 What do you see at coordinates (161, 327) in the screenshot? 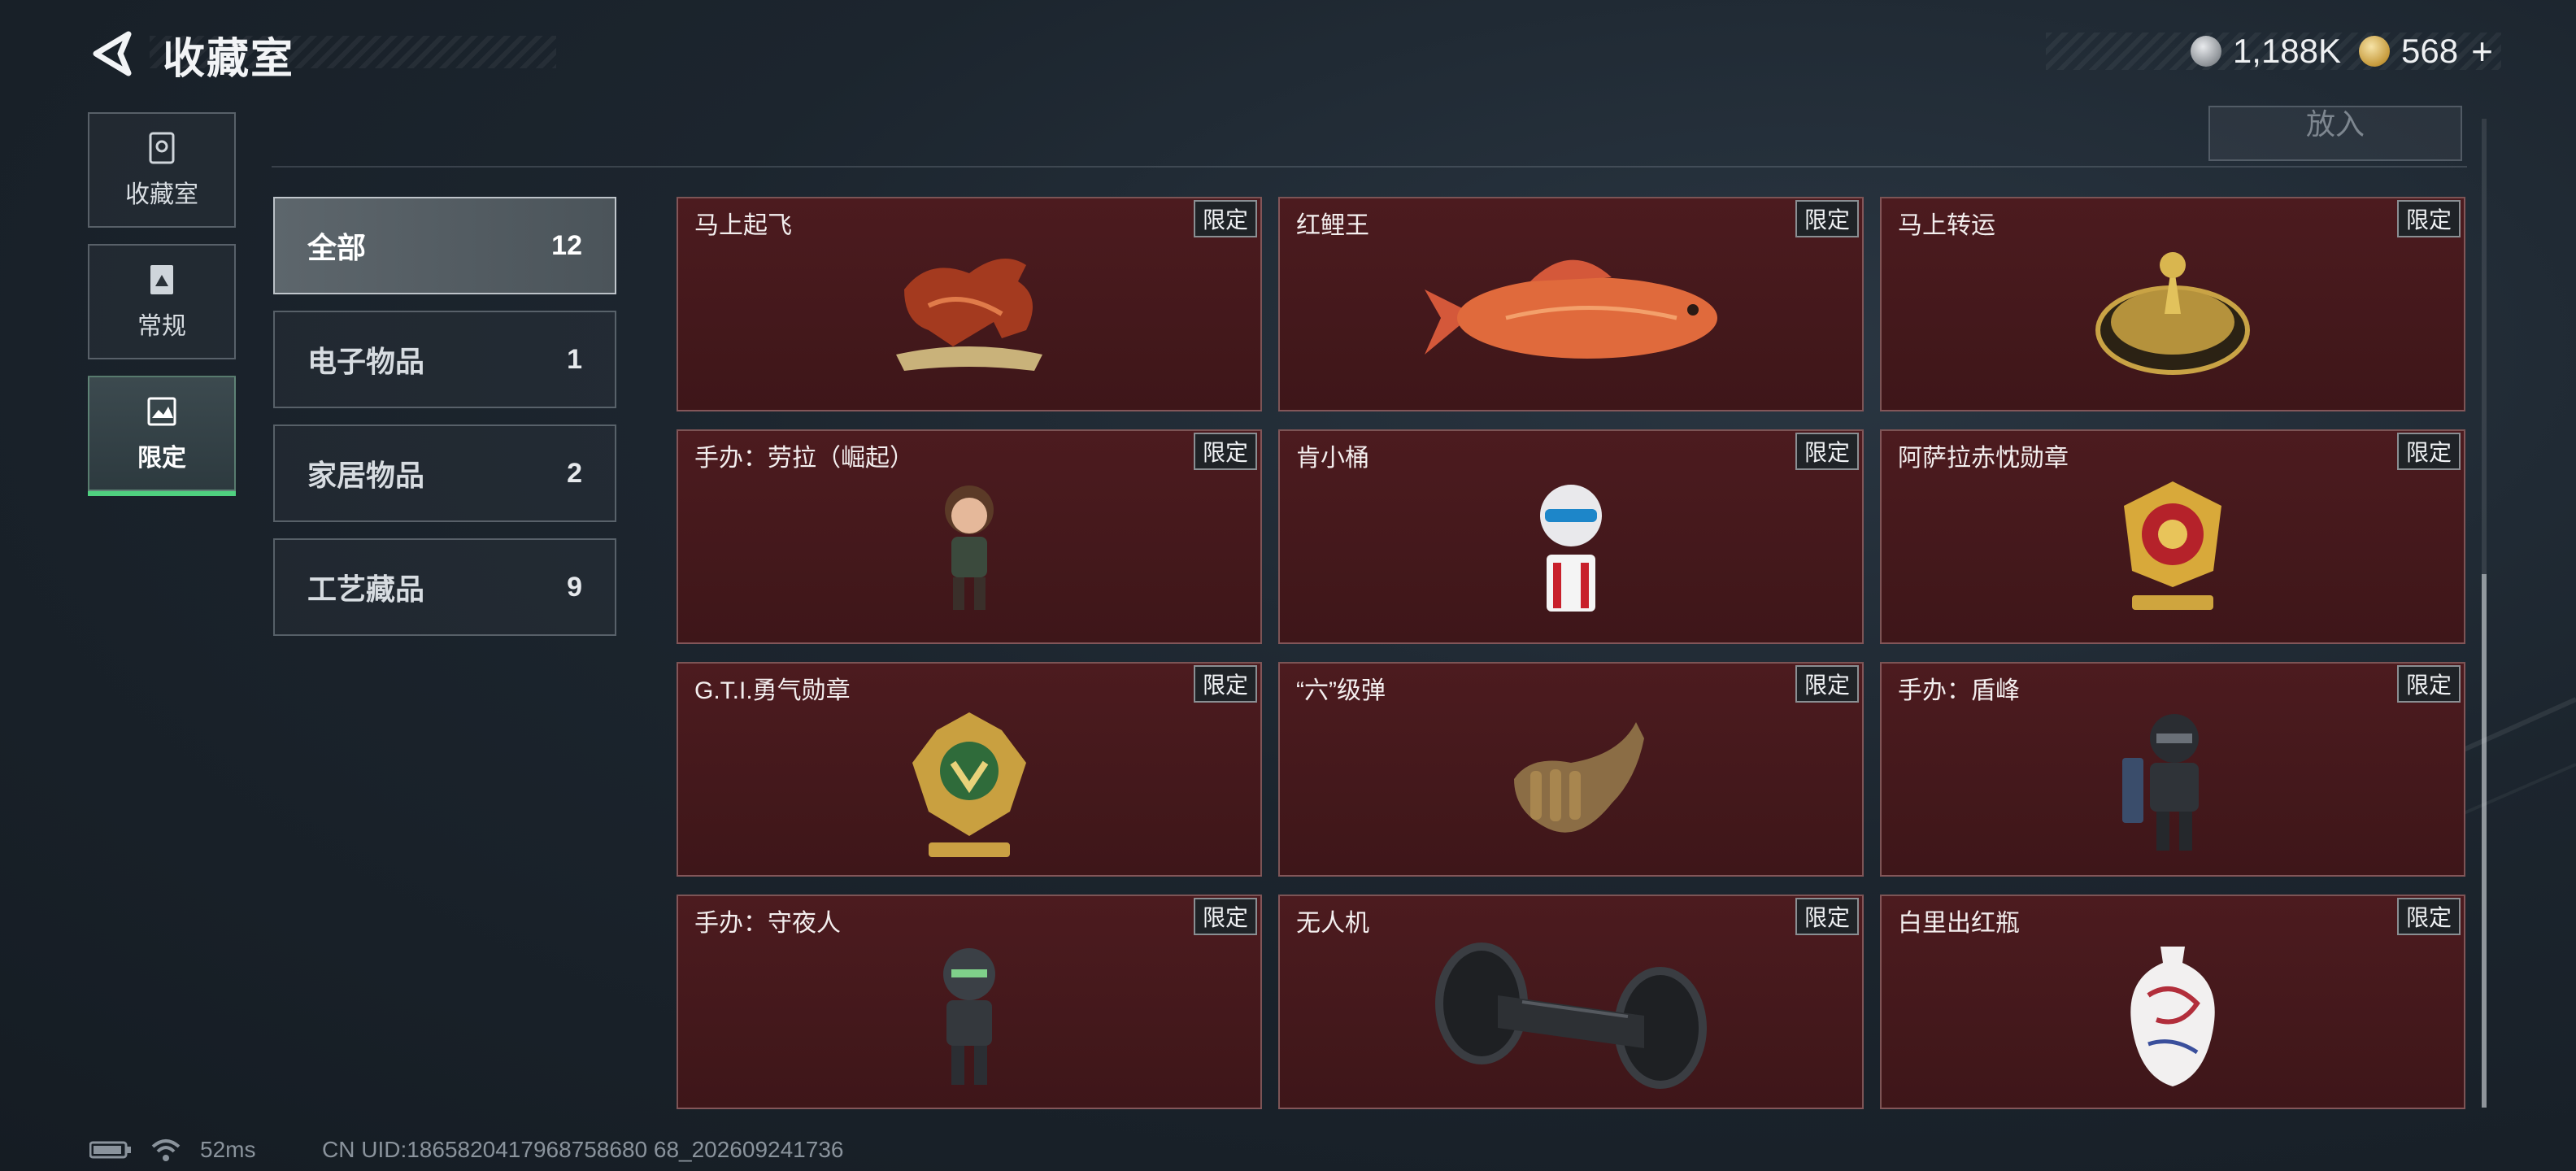
I see `rail-item-label: 常规` at bounding box center [161, 327].